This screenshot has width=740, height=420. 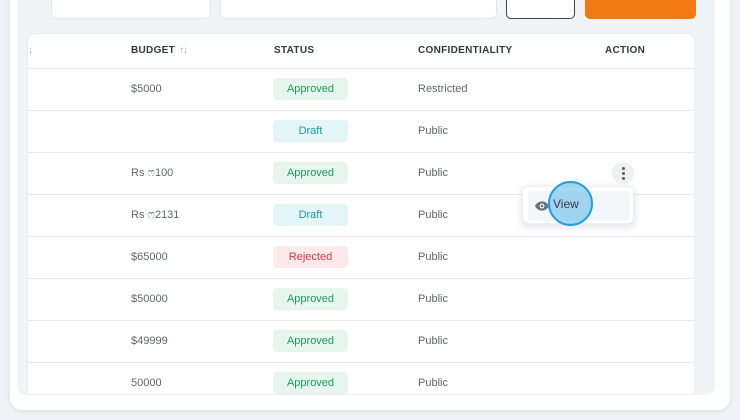 I want to click on column-header-confidentiality: CONFIDENTIALITY, so click(x=465, y=50).